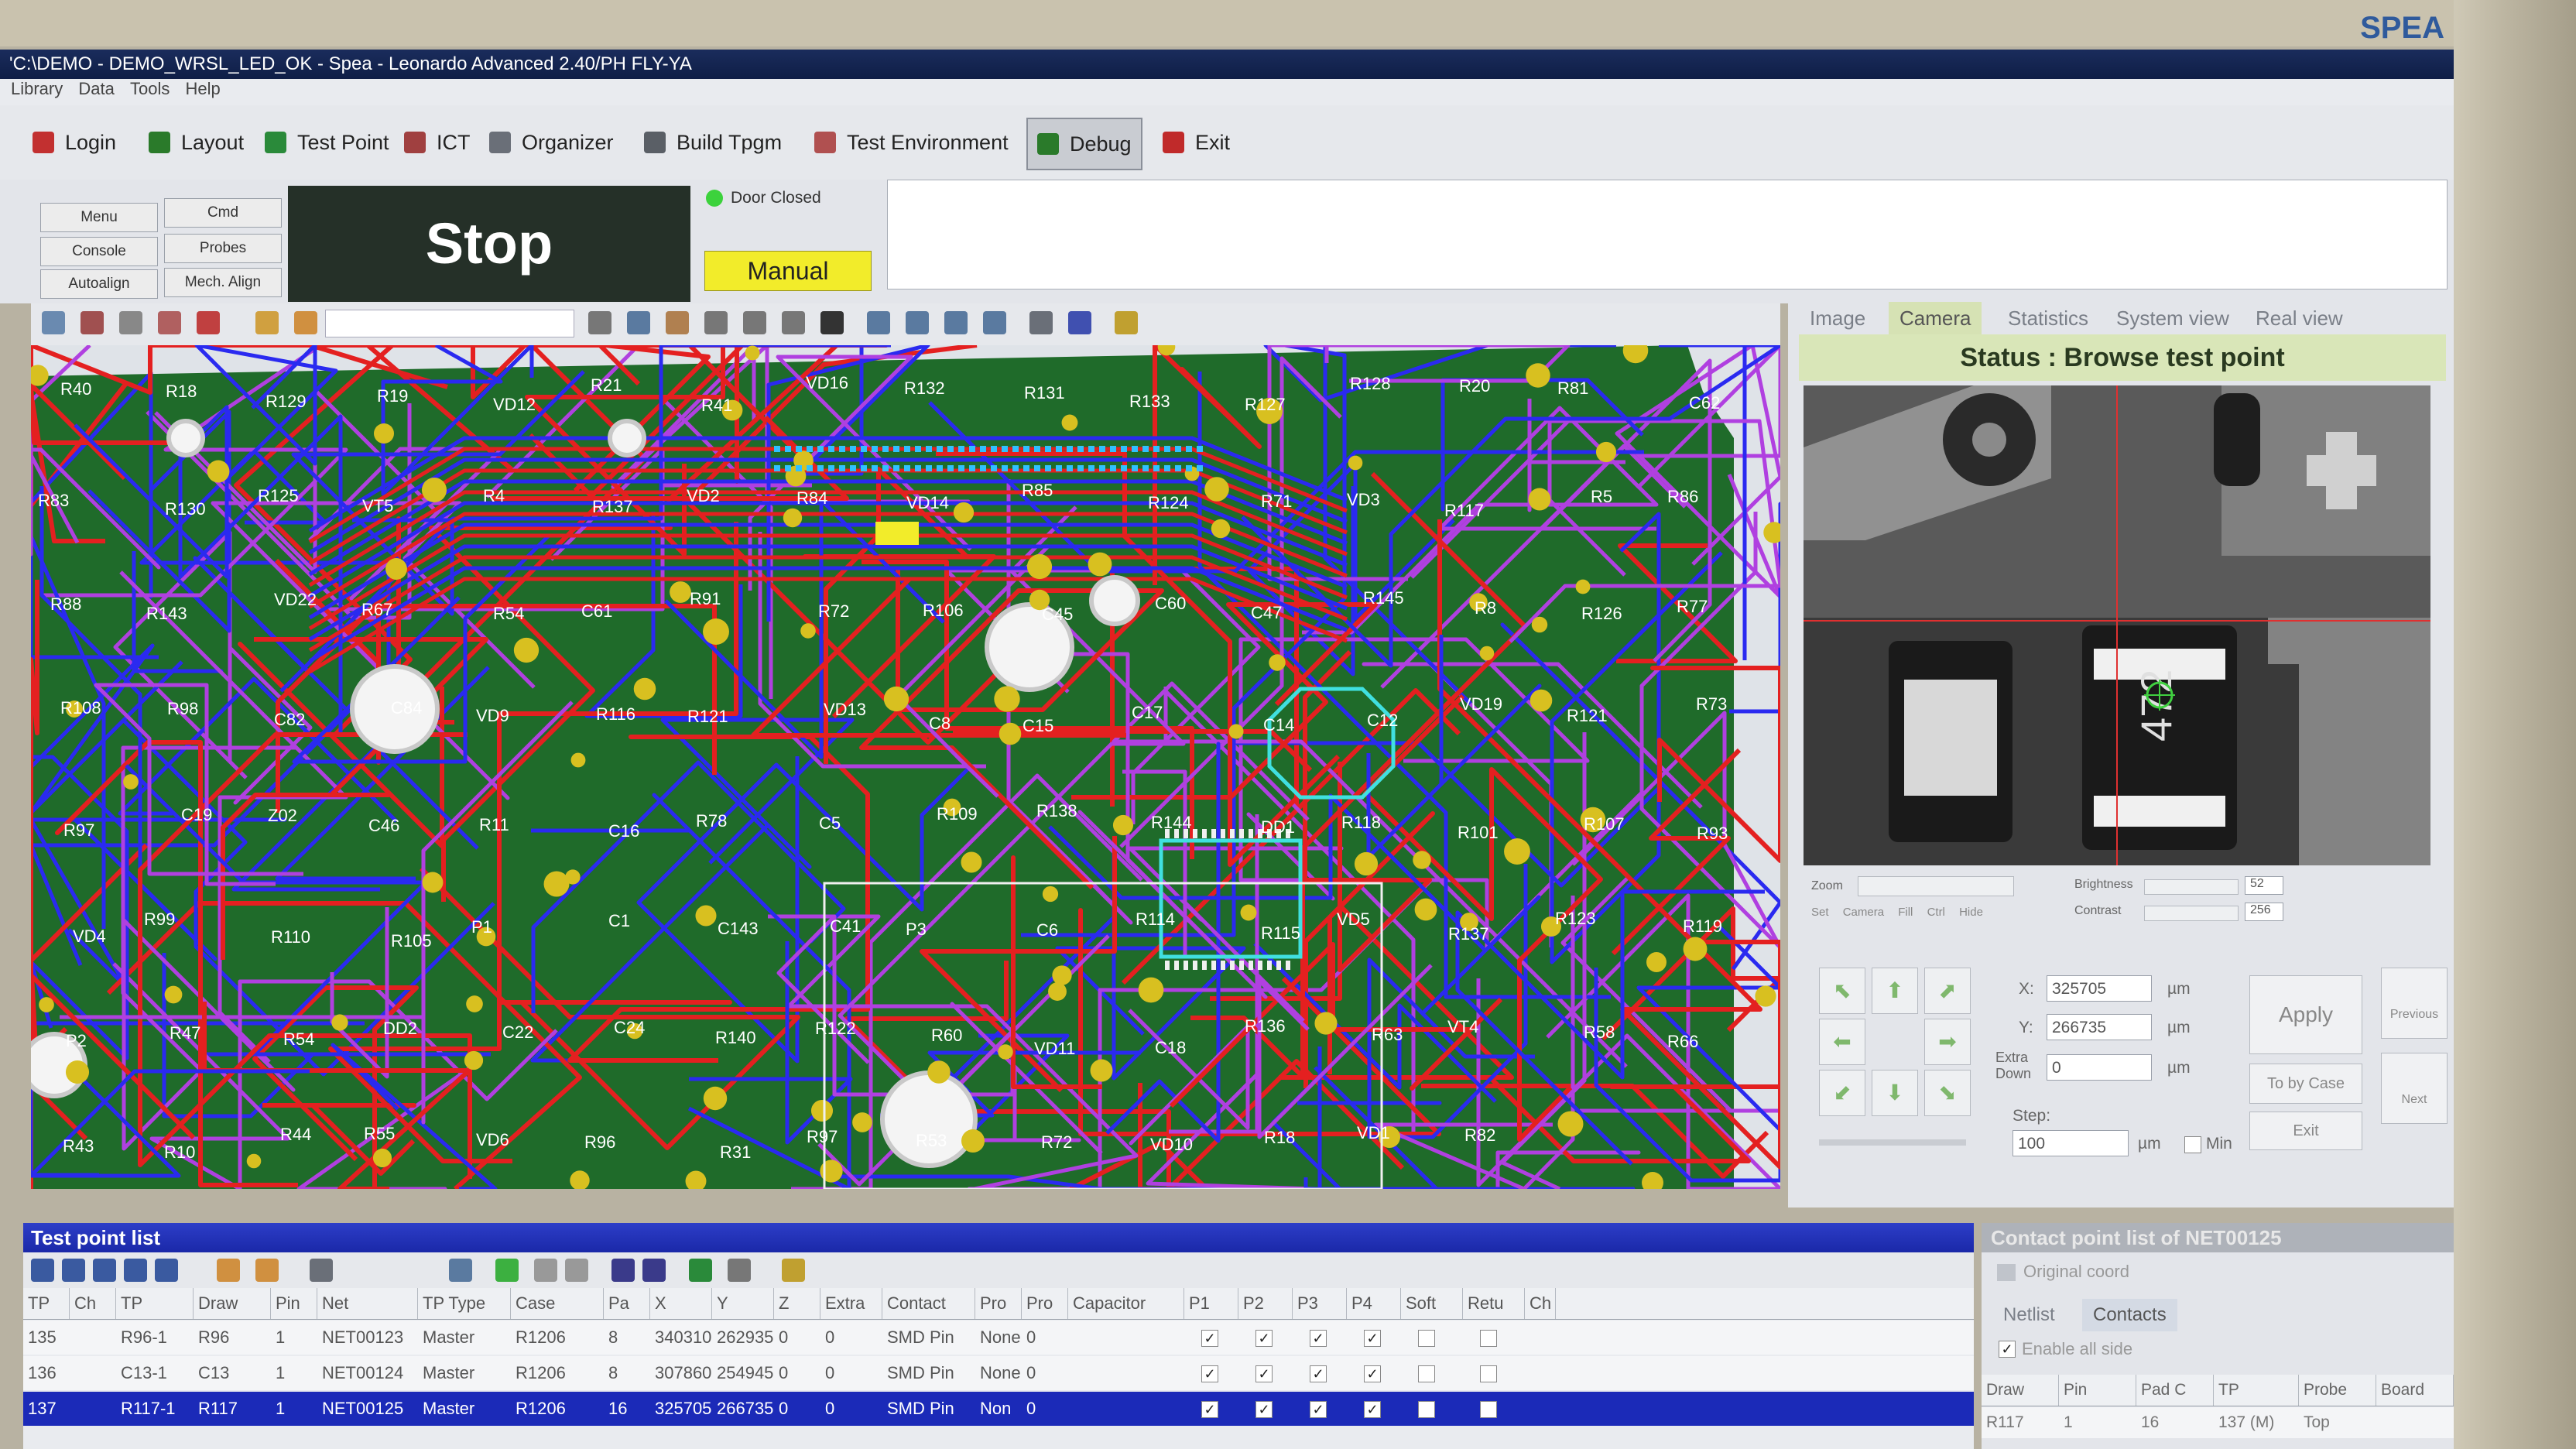 The image size is (2576, 1449). I want to click on tp-pointer-icon, so click(229, 1270).